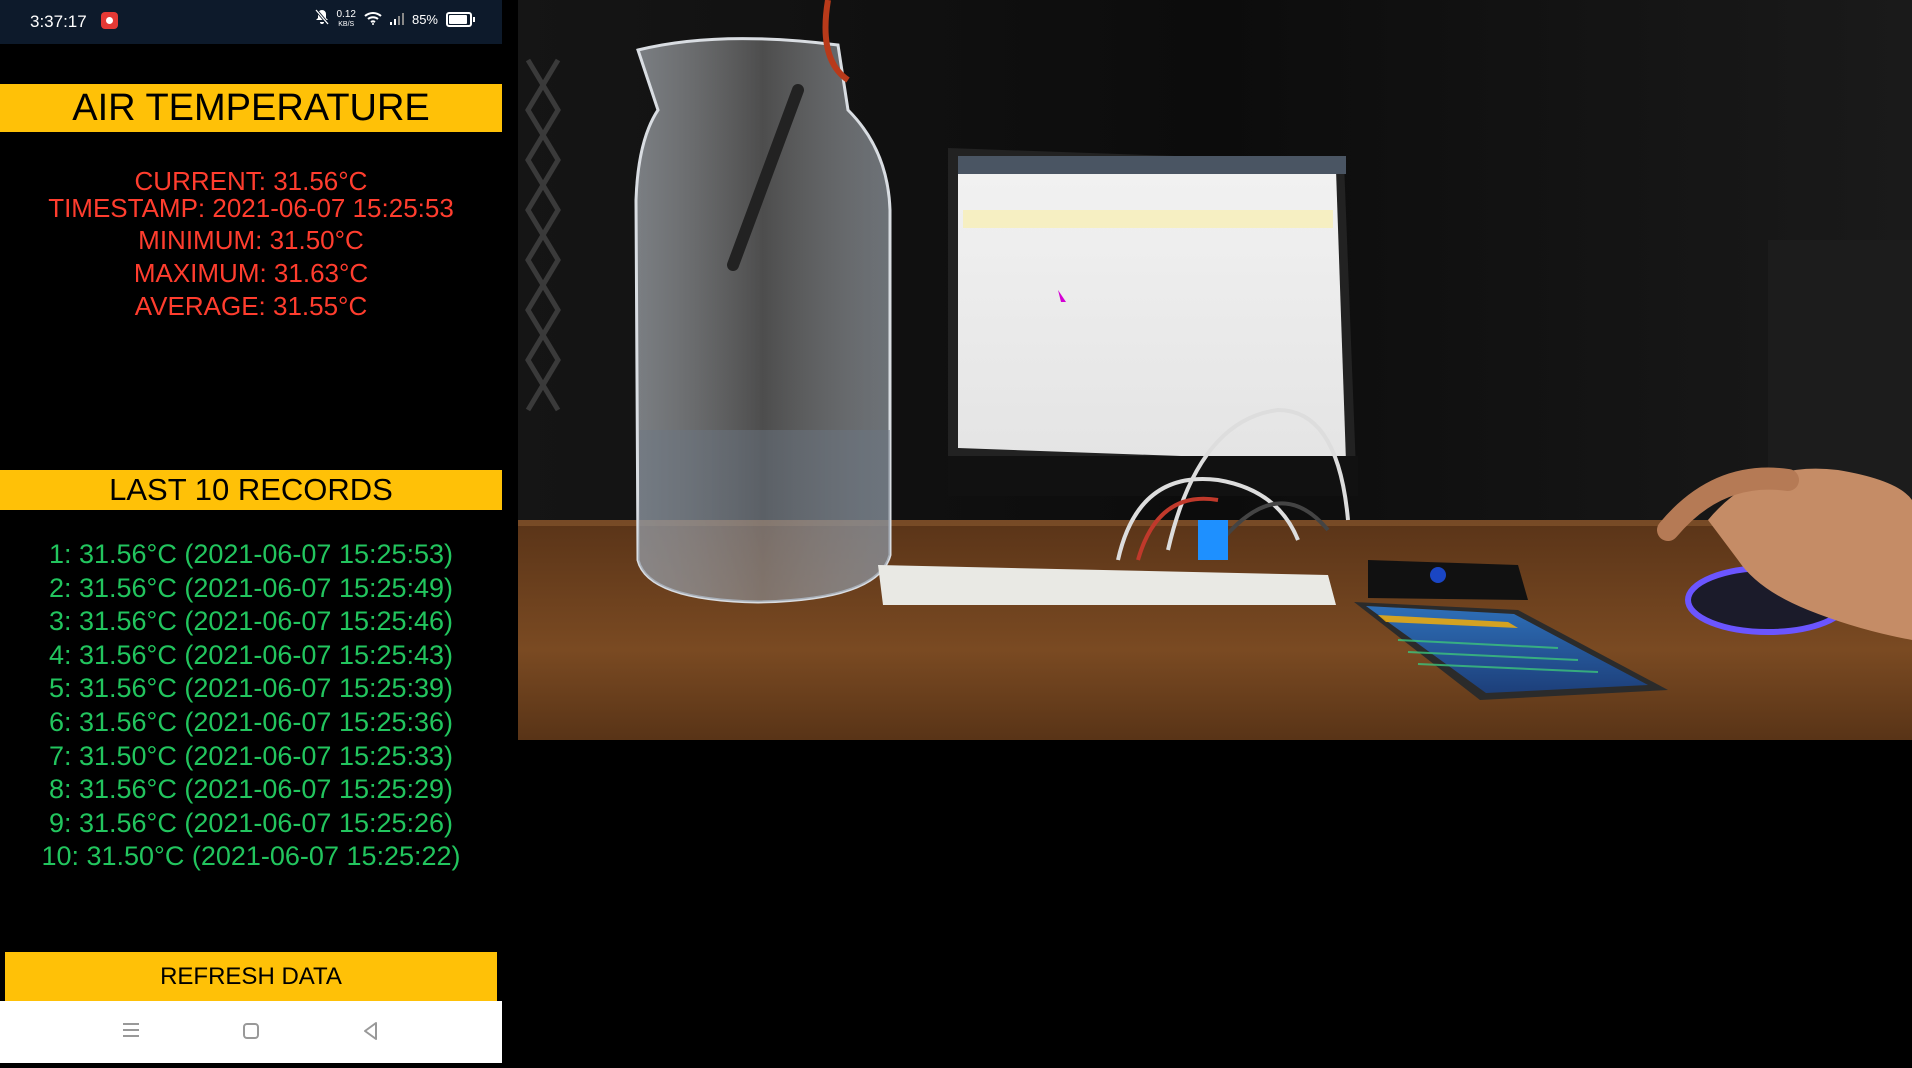 This screenshot has width=1912, height=1068. What do you see at coordinates (424, 19) in the screenshot?
I see `battery-percent: 85%` at bounding box center [424, 19].